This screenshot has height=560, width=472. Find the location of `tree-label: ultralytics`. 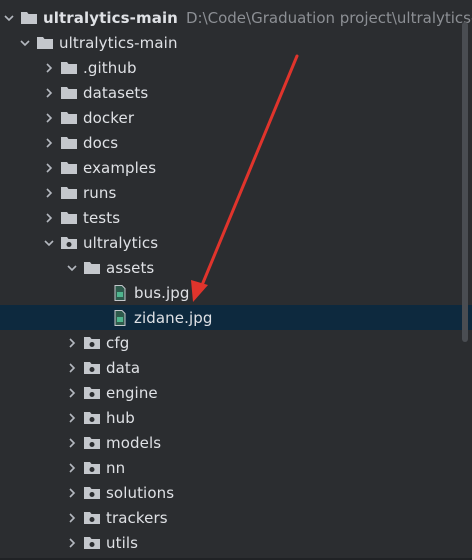

tree-label: ultralytics is located at coordinates (121, 242).